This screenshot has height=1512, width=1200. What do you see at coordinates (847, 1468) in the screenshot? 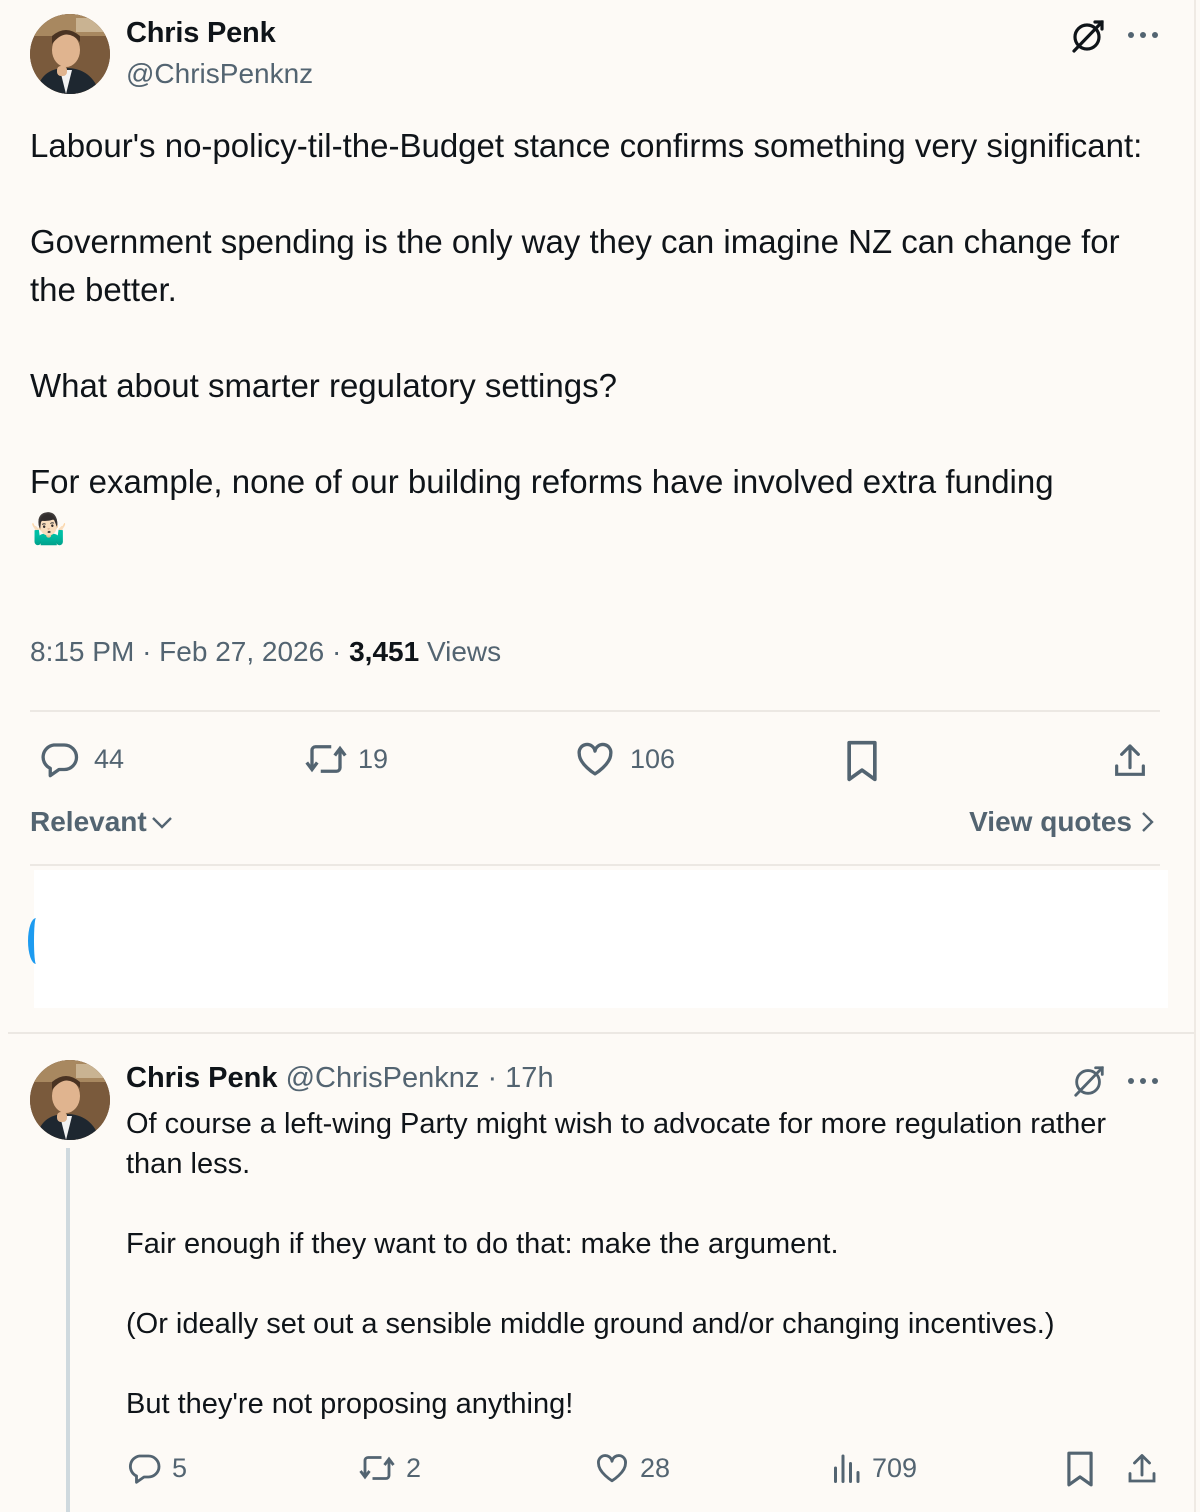
I see `analytics-icon` at bounding box center [847, 1468].